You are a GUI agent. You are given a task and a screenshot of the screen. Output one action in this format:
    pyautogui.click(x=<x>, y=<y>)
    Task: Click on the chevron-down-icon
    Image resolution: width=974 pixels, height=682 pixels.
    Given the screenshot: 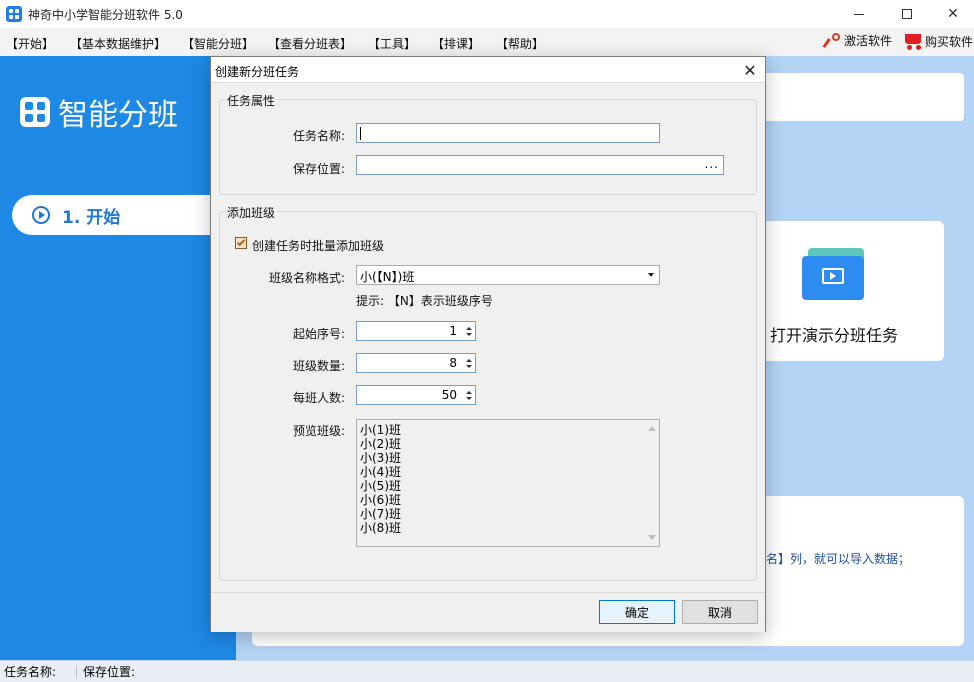 What is the action you would take?
    pyautogui.click(x=651, y=275)
    